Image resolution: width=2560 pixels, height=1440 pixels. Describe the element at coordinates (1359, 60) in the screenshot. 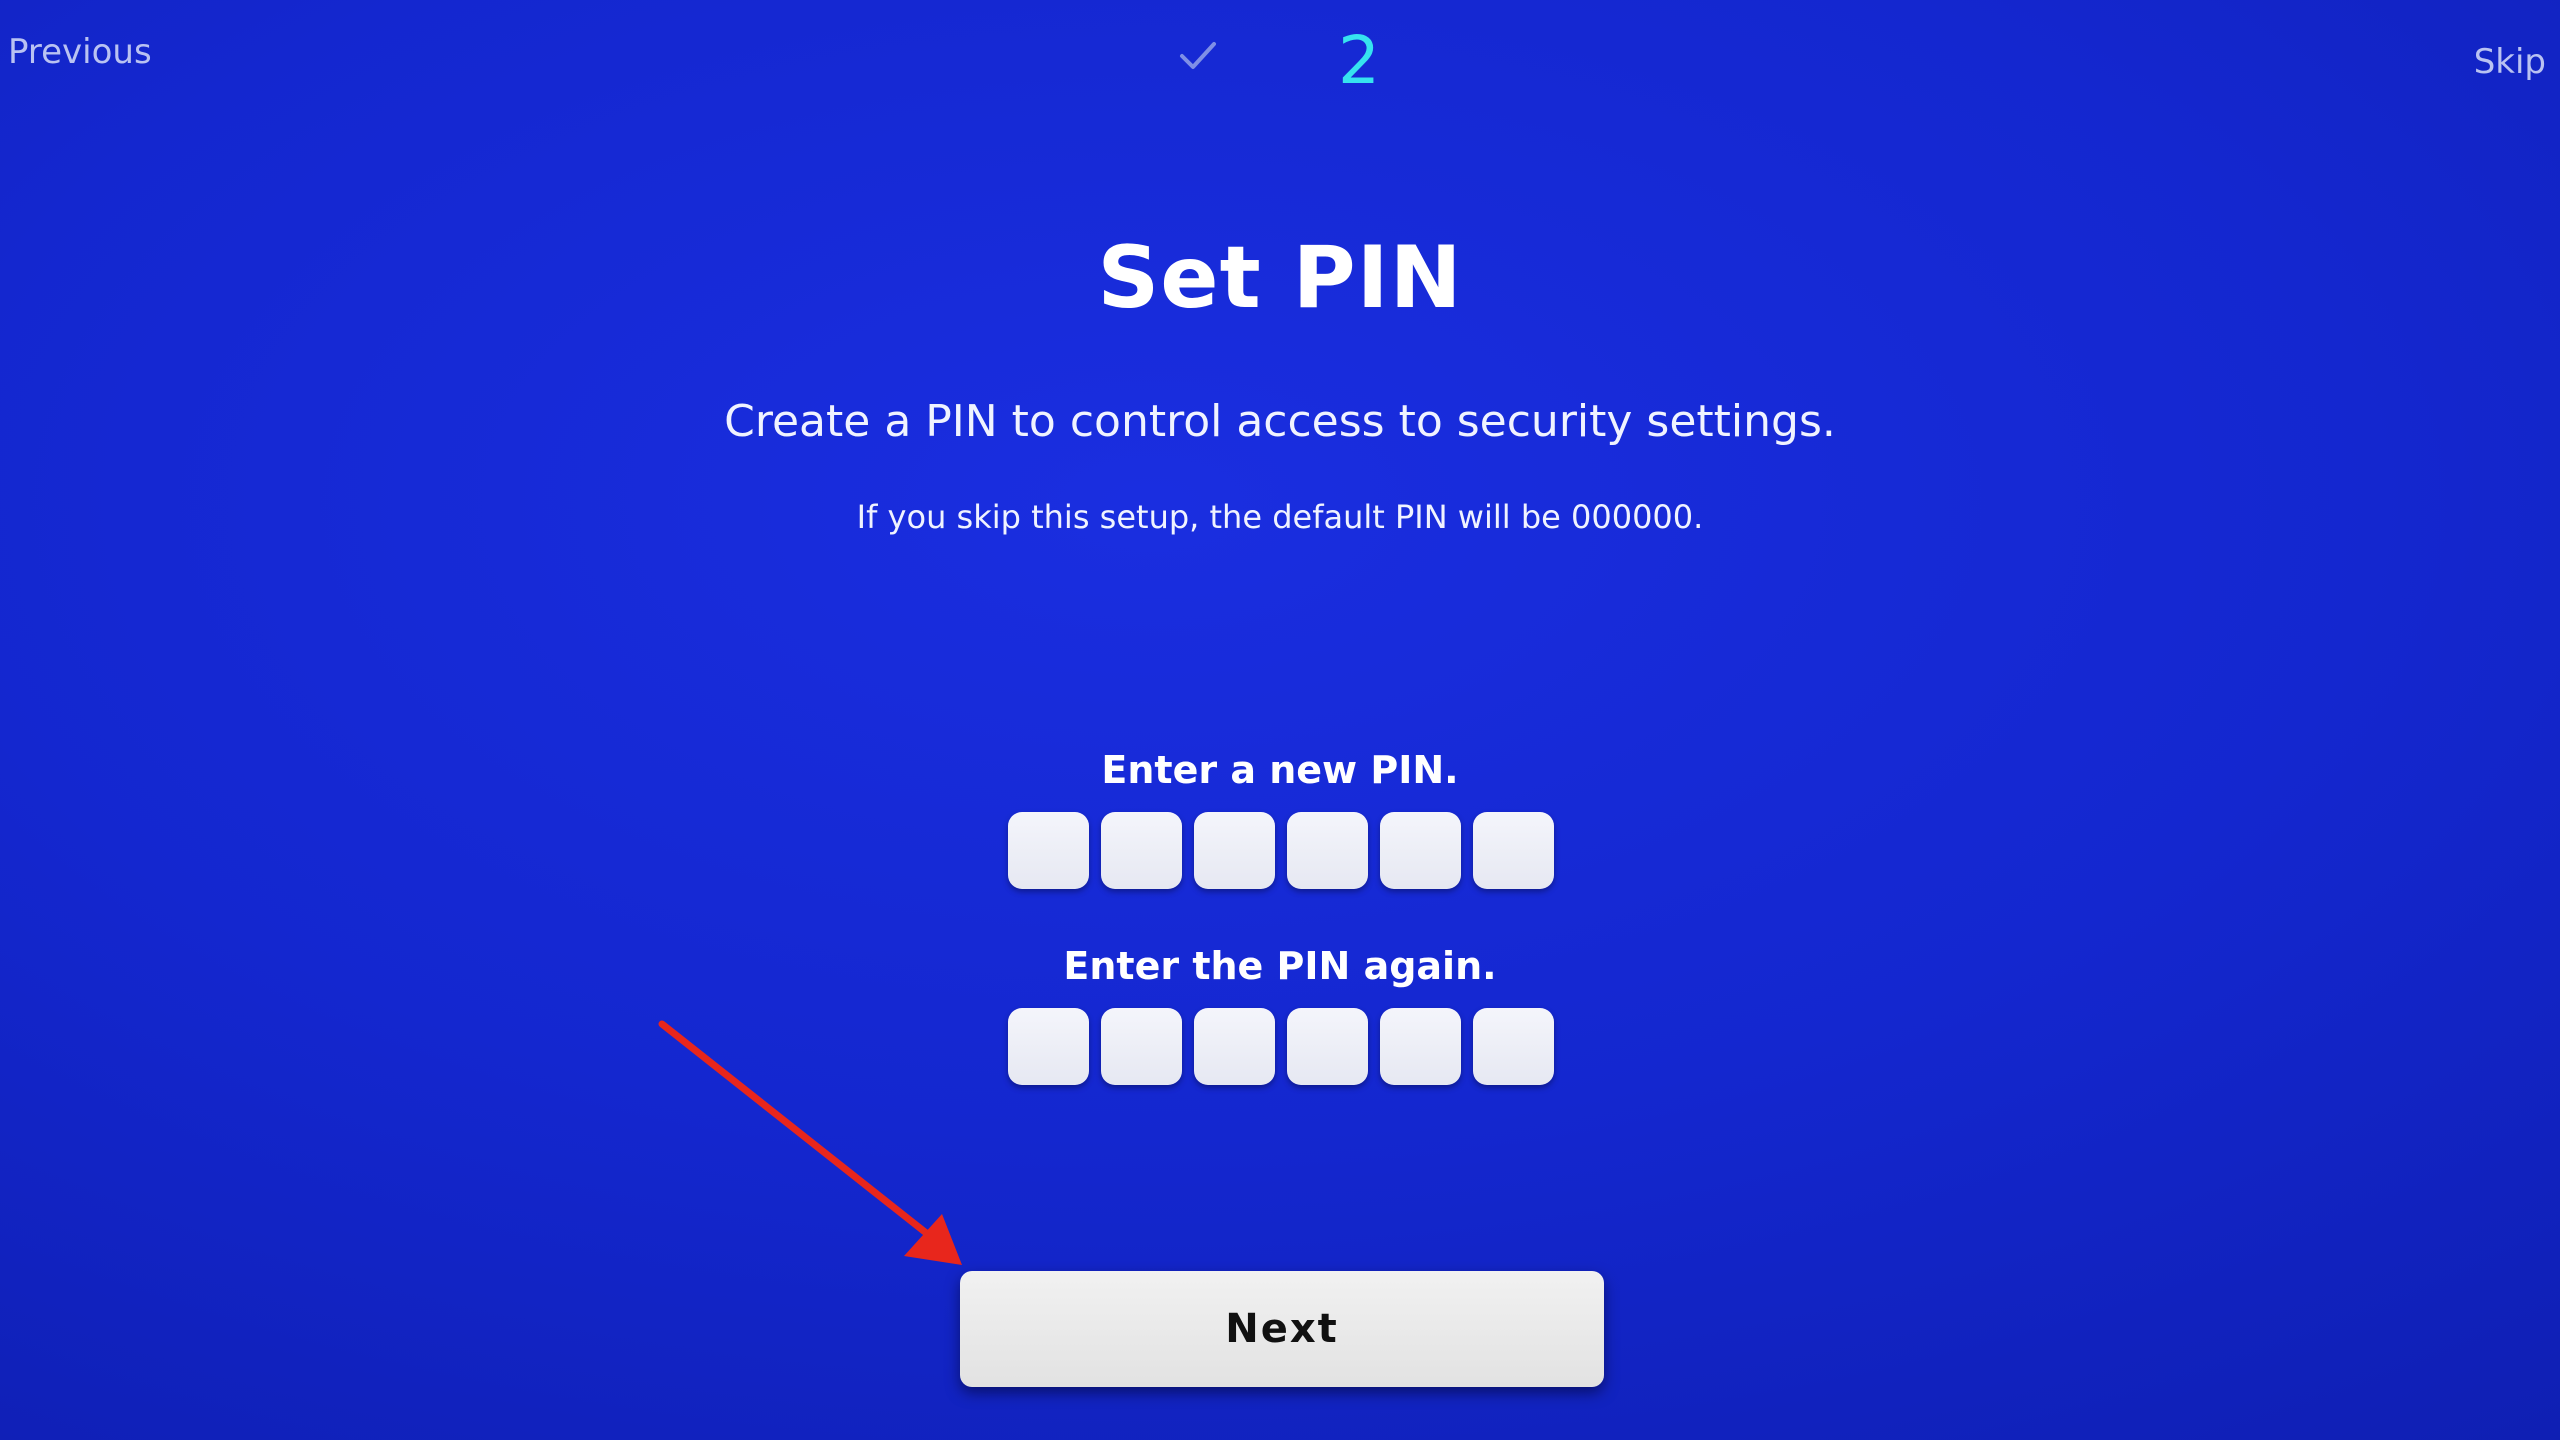

I see `current-step-number: 2` at that location.